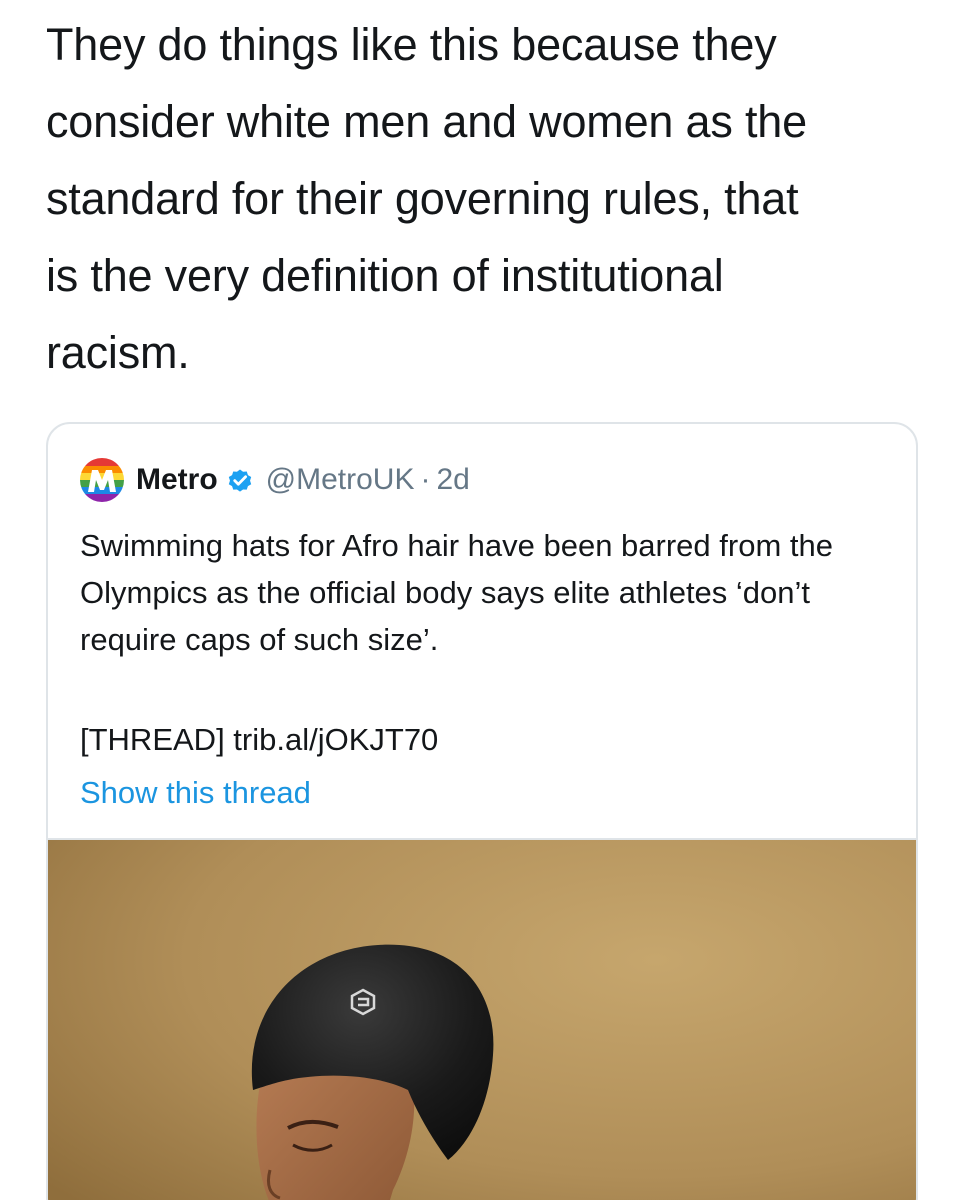 The height and width of the screenshot is (1200, 964). I want to click on verified-badge-icon, so click(239, 480).